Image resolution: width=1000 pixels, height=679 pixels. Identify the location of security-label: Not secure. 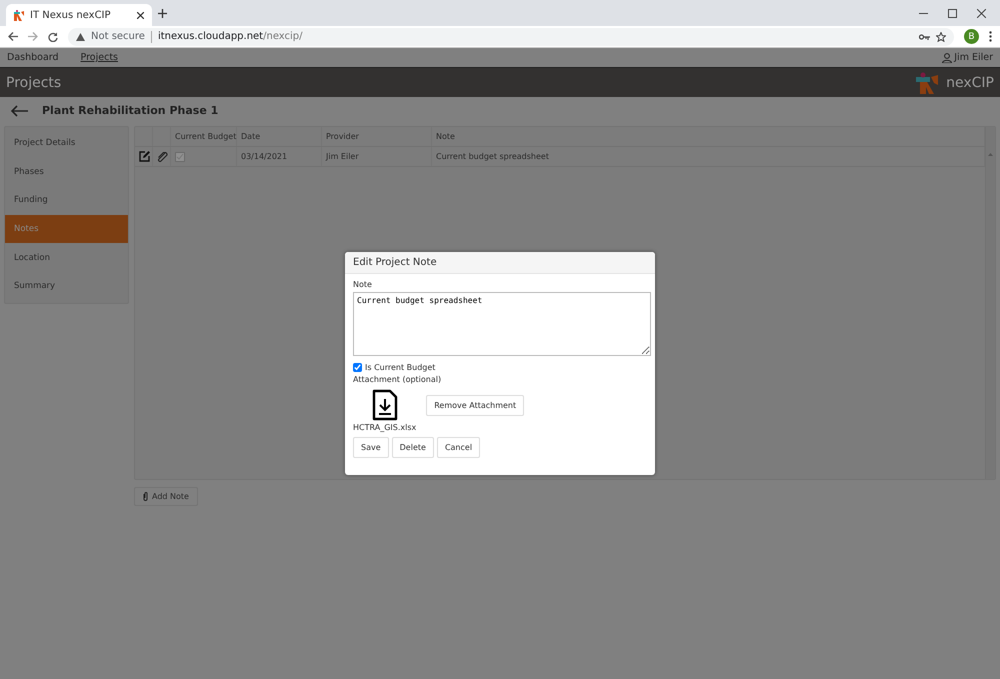
(118, 36).